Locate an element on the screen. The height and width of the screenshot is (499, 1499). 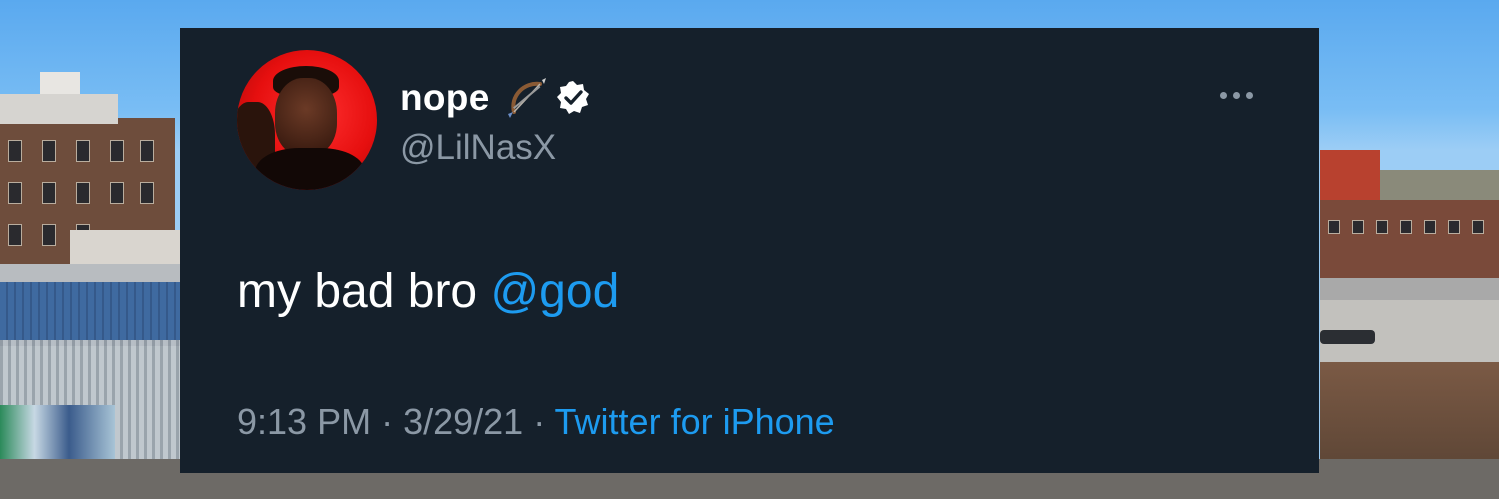
mention-link: @god is located at coordinates (554, 291).